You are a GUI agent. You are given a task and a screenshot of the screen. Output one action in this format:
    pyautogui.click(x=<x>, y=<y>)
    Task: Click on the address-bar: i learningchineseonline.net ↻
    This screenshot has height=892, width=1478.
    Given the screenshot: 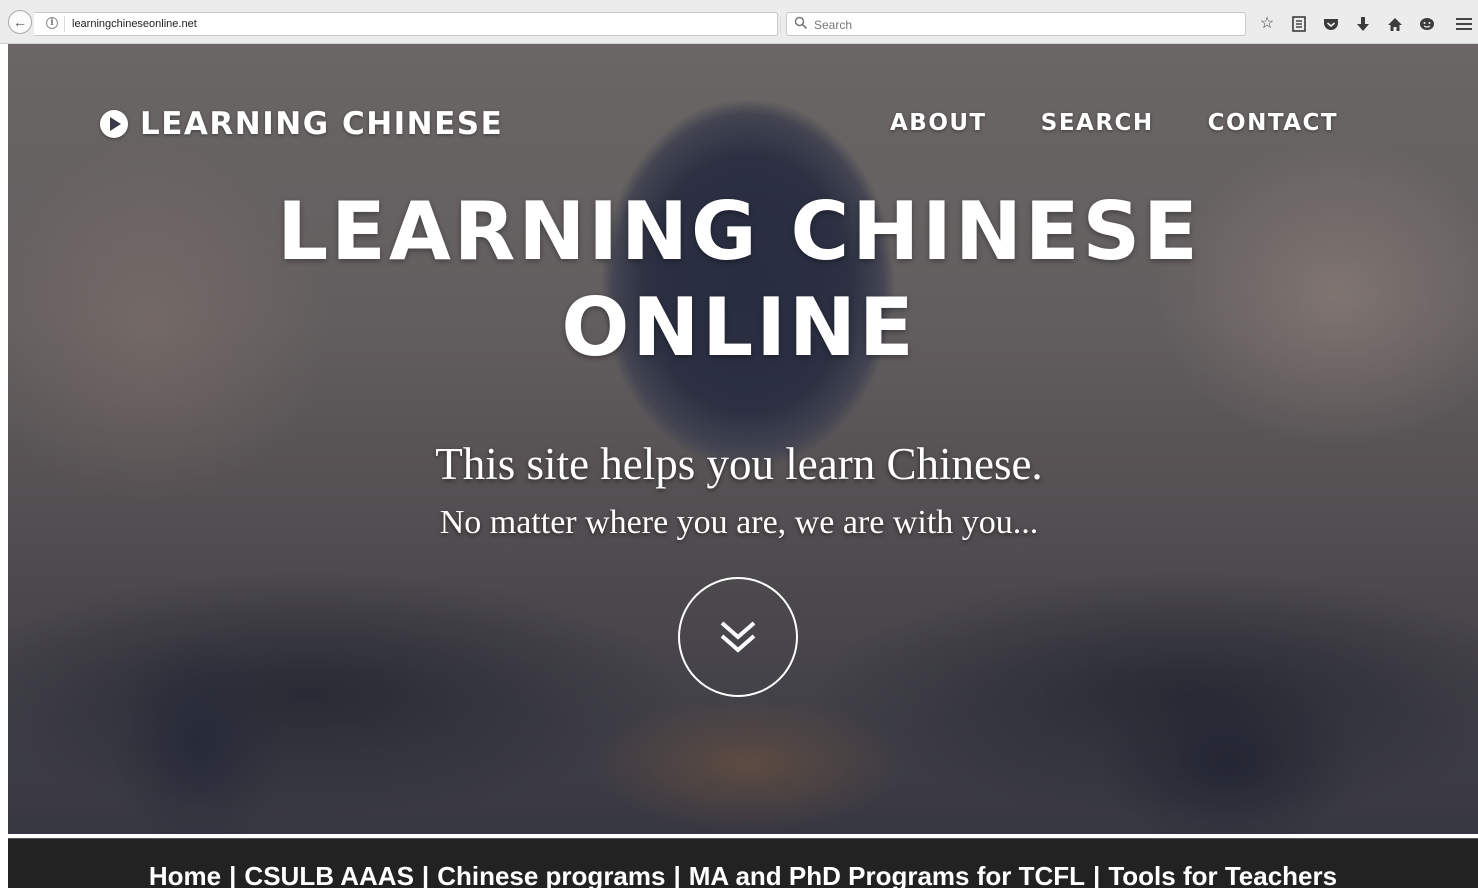 What is the action you would take?
    pyautogui.click(x=417, y=24)
    